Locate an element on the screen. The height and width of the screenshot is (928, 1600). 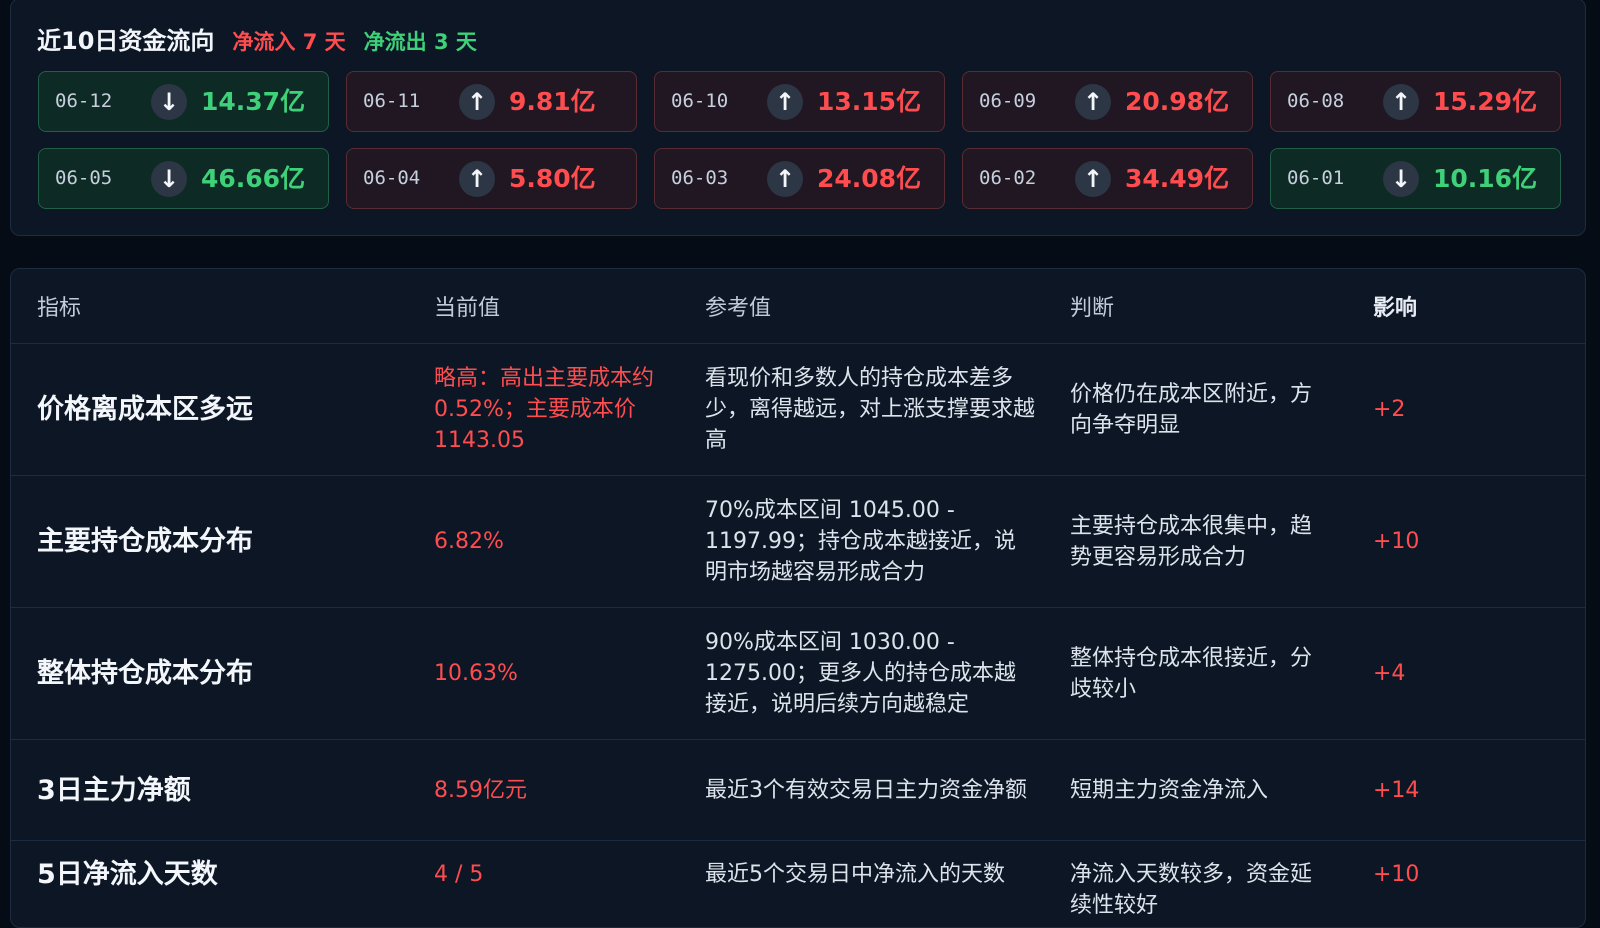
day-card: 06-10 ↑ 13.15亿 is located at coordinates (799, 101).